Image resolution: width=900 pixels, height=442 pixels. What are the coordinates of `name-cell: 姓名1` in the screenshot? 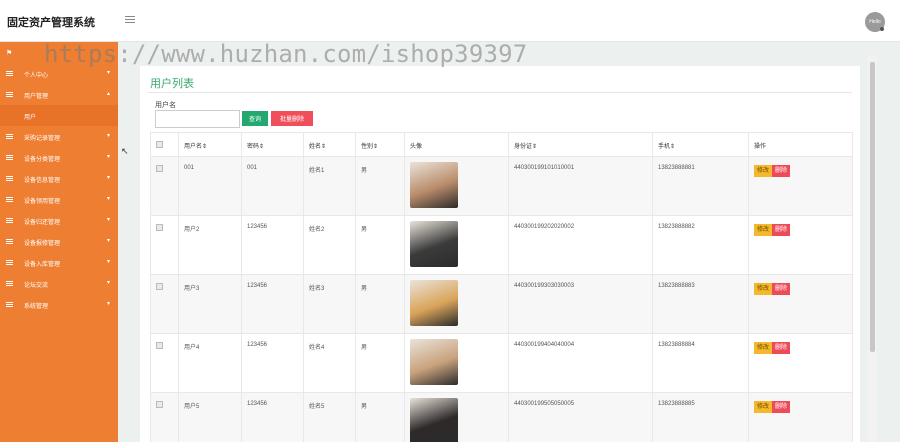 It's located at (329, 186).